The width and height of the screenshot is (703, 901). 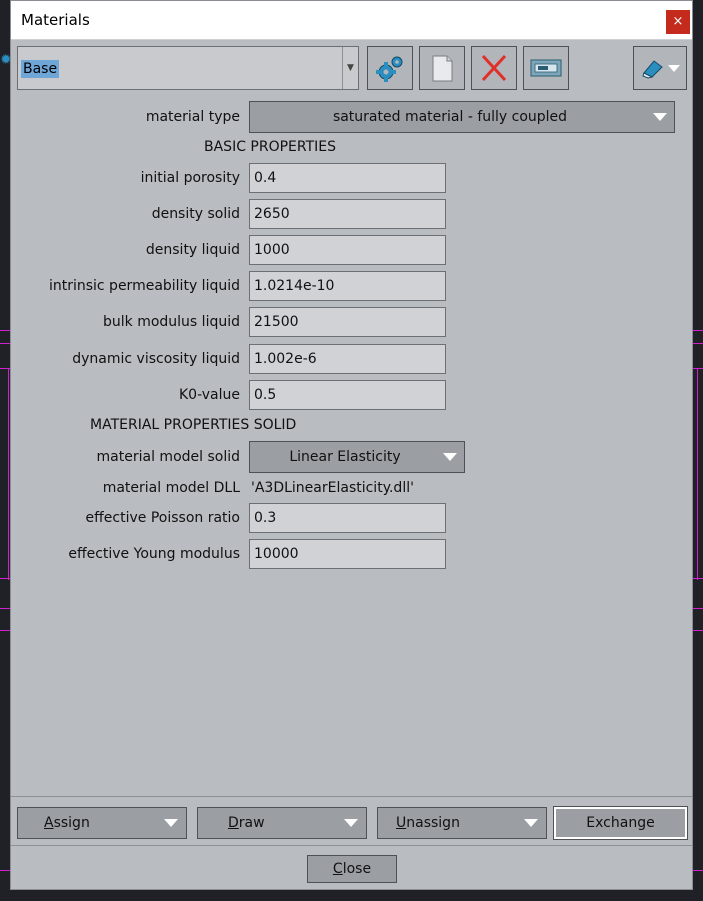 I want to click on field-row: dynamic viscosity liquid 1.002e-6, so click(x=351, y=360).